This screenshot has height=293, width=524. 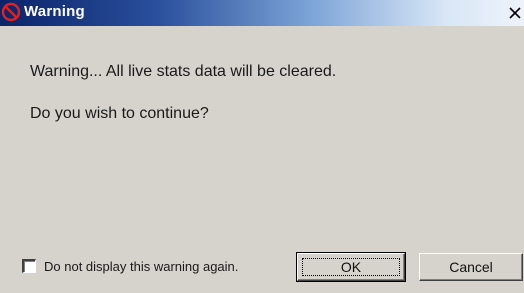 I want to click on window-title: Warning, so click(x=54, y=11).